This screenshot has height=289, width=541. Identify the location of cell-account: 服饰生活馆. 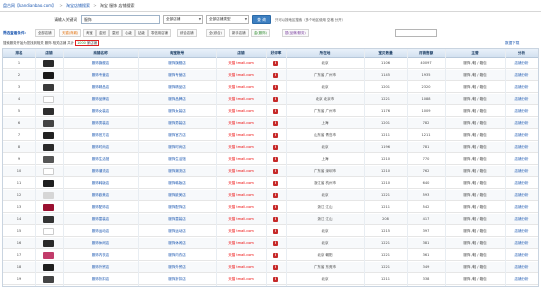
(177, 159).